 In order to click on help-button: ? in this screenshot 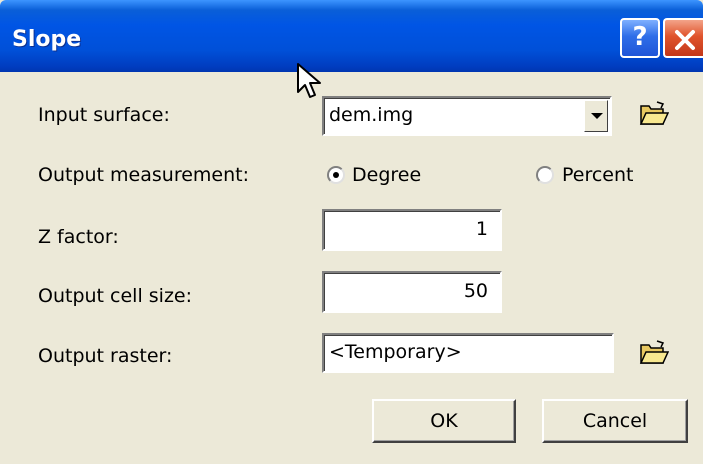, I will do `click(640, 38)`.